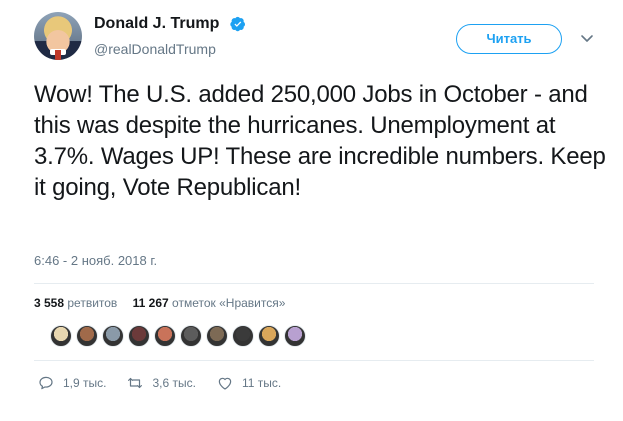  I want to click on like-count: 11 тыс., so click(261, 383).